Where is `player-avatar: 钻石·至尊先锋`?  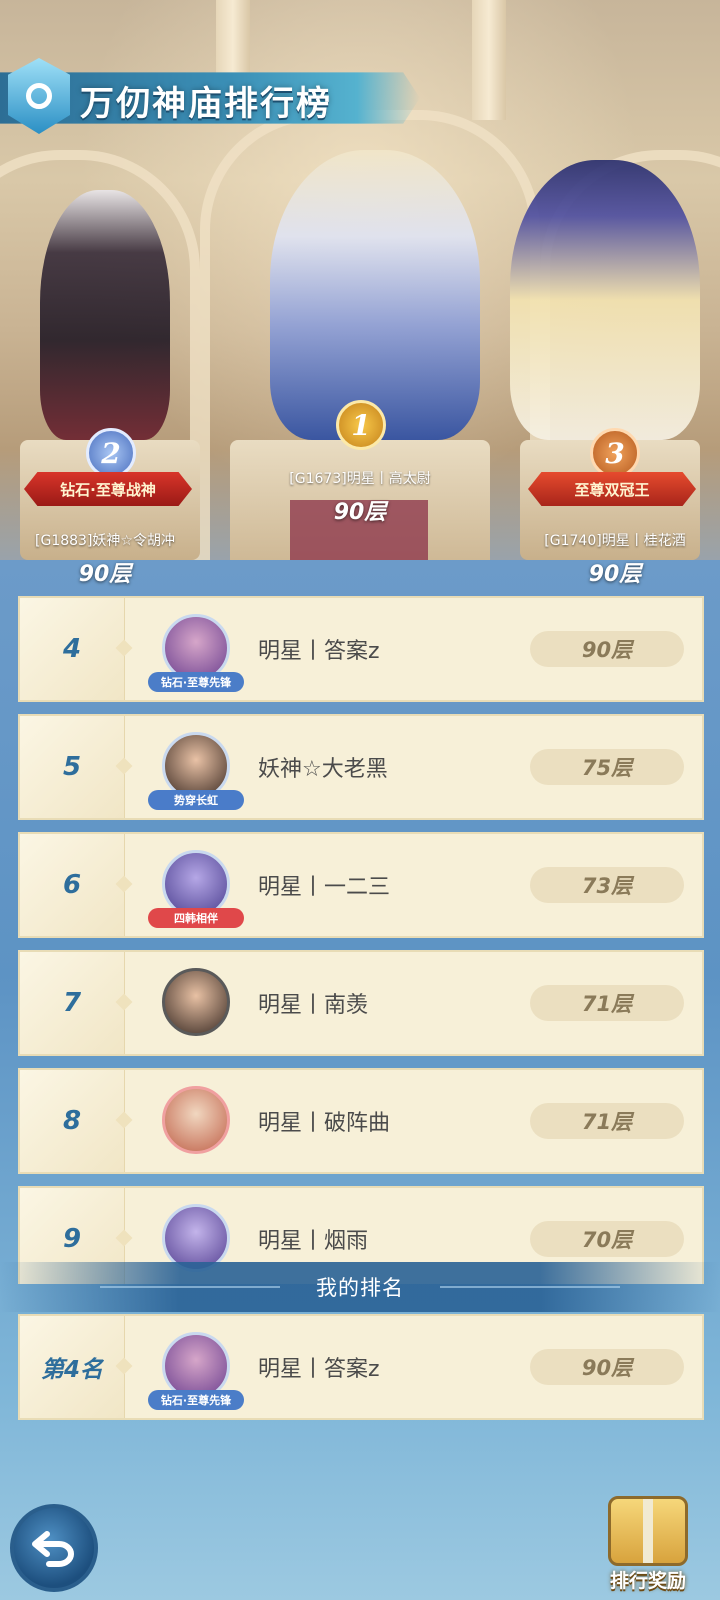
player-avatar: 钻石·至尊先锋 is located at coordinates (196, 650).